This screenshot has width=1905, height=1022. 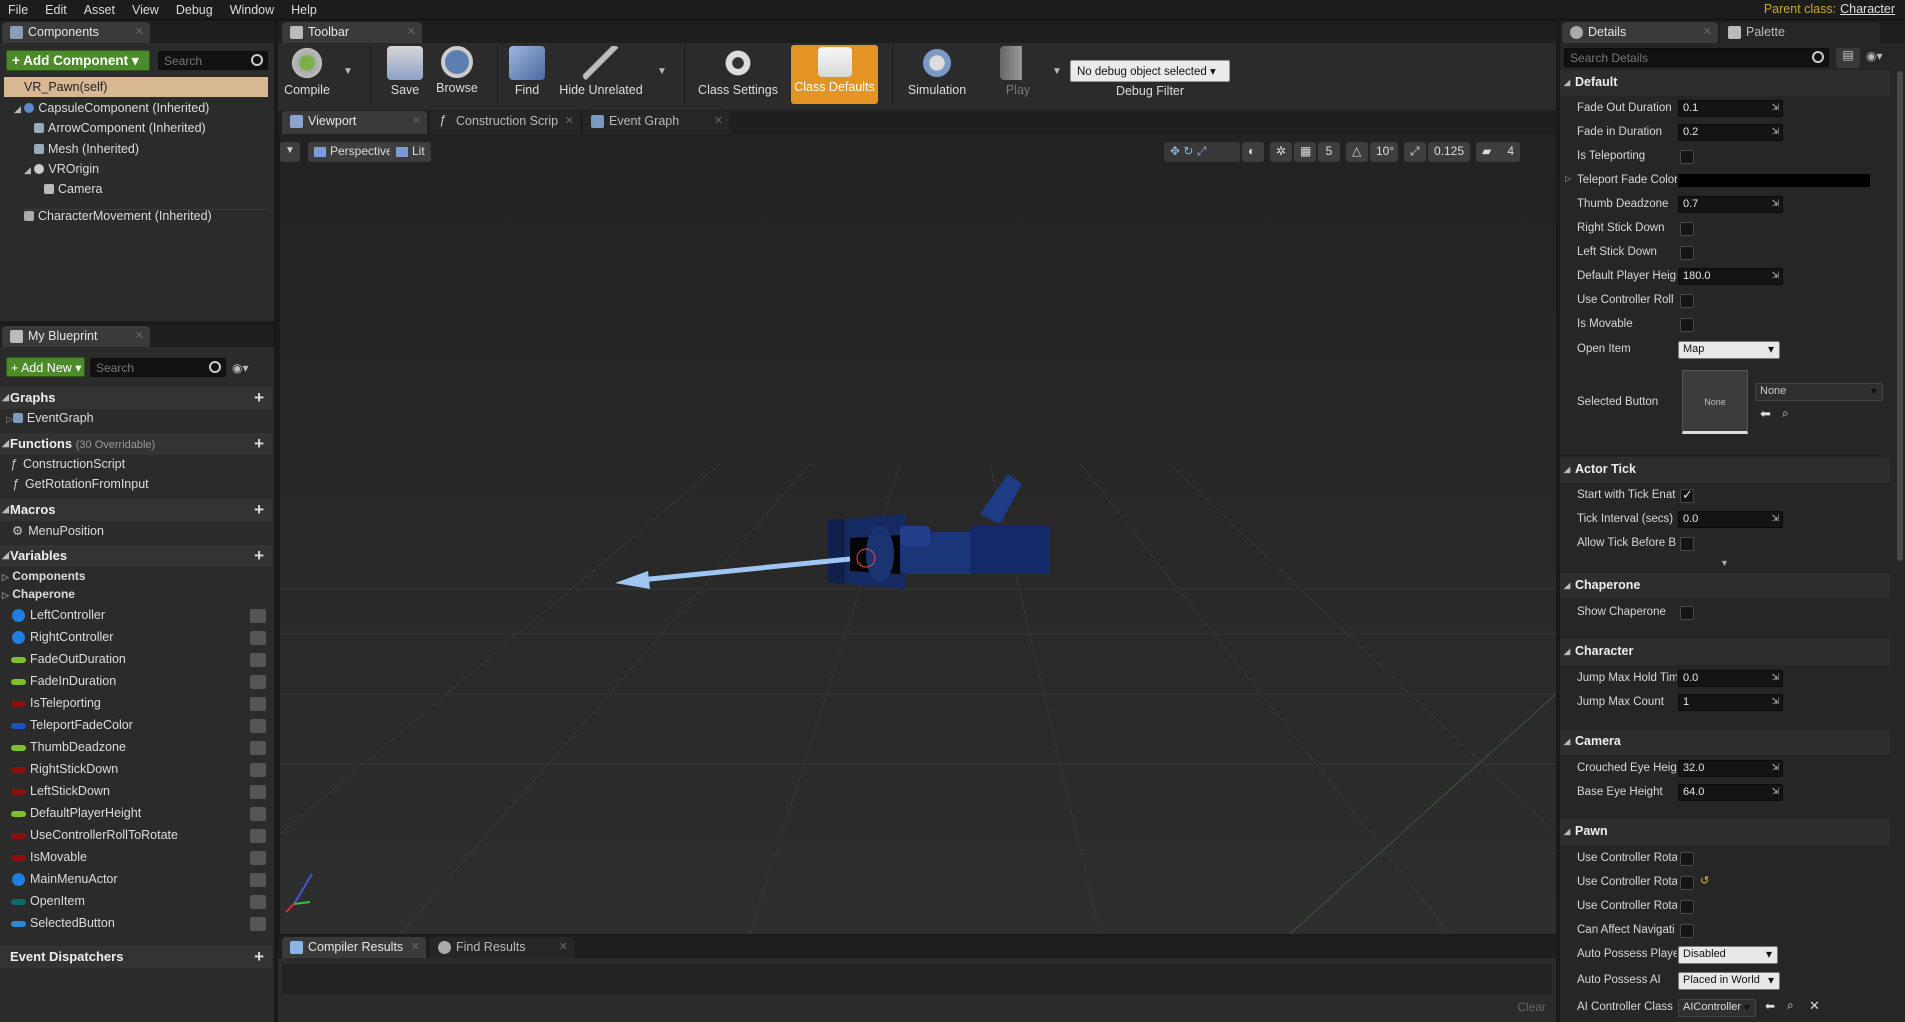 I want to click on menu-view: View, so click(x=146, y=9).